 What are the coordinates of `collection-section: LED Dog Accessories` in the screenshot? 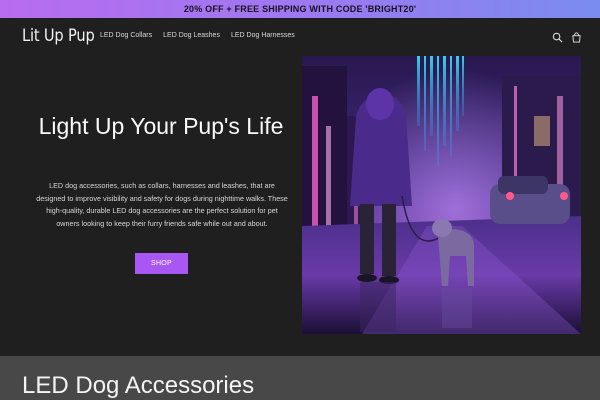 It's located at (300, 378).